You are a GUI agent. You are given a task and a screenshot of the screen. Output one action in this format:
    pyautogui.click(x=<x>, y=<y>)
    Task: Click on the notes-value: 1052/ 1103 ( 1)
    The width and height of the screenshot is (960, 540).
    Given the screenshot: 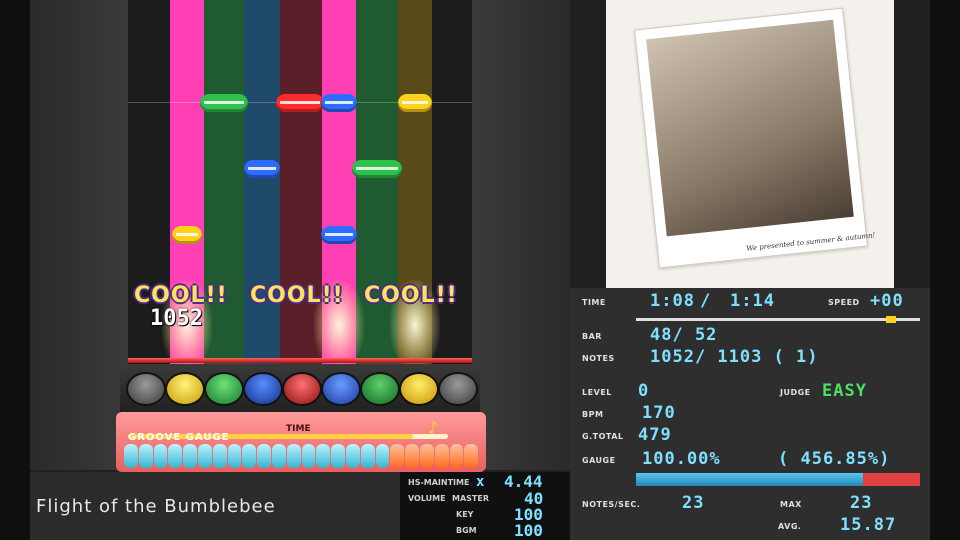 What is the action you would take?
    pyautogui.click(x=734, y=357)
    